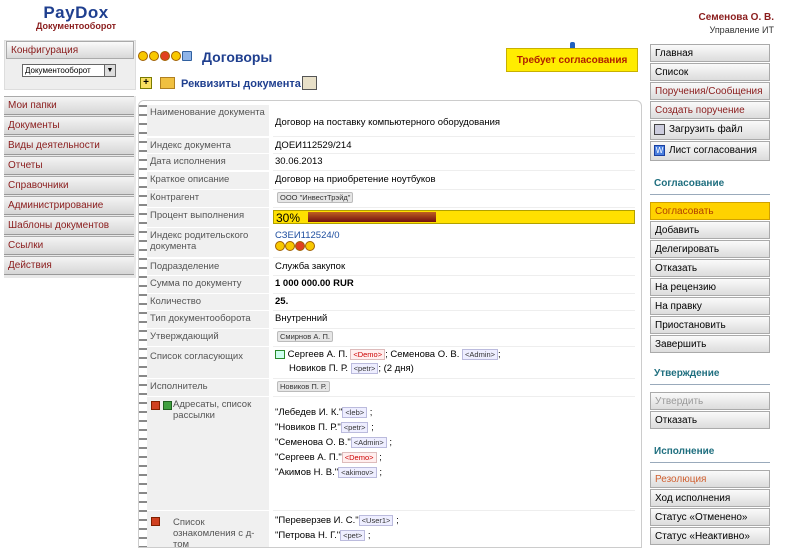 The image size is (800, 548). I want to click on recipient-name: "Акимов Н. В.", so click(306, 472).